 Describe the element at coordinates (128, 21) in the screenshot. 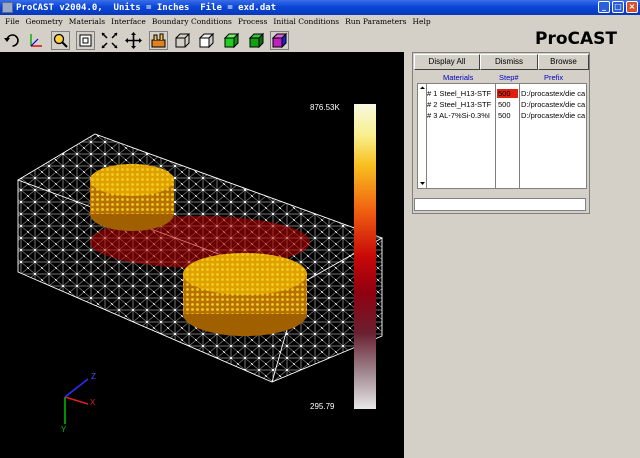

I see `menu-interface: Interface` at that location.